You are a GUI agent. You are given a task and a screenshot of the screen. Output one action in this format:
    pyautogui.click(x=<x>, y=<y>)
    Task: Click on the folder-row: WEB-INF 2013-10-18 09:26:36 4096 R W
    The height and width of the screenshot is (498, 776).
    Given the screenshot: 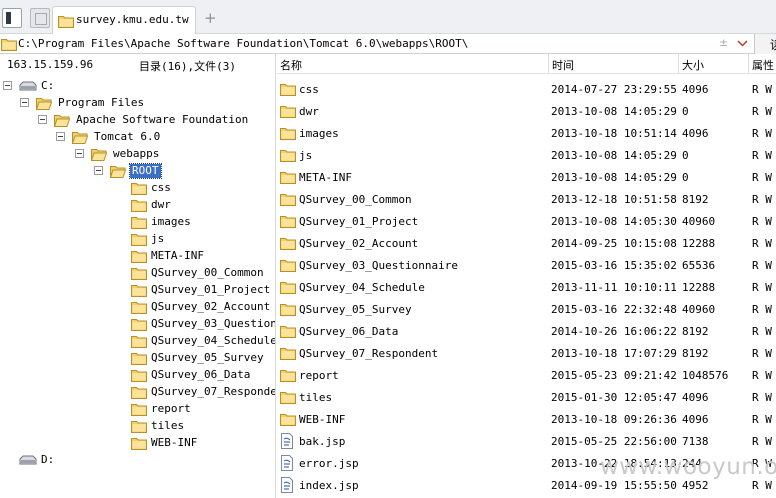 What is the action you would take?
    pyautogui.click(x=526, y=419)
    